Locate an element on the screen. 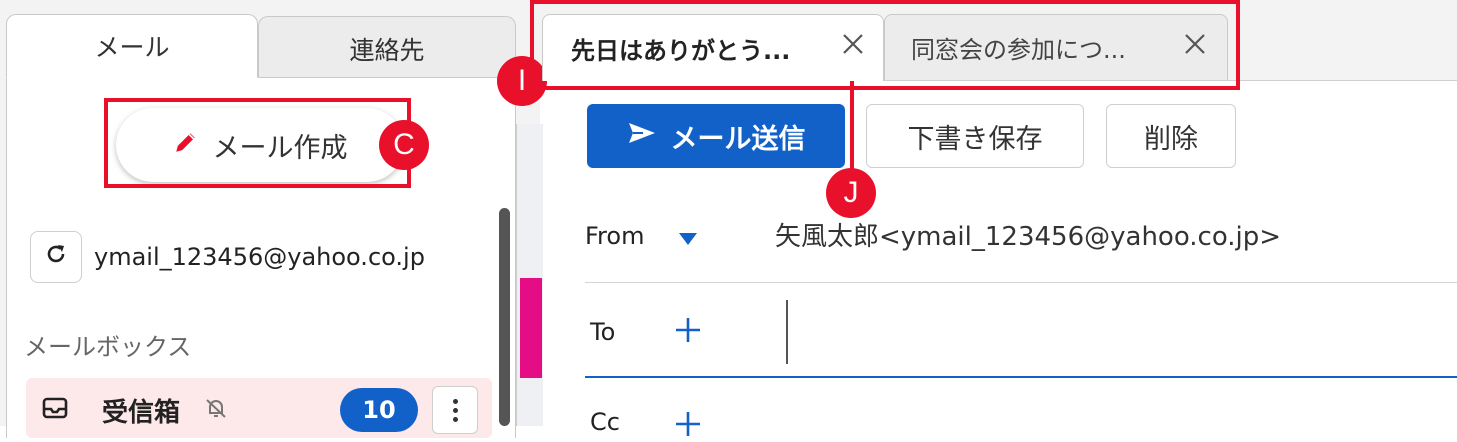  inbox-more-button is located at coordinates (455, 410).